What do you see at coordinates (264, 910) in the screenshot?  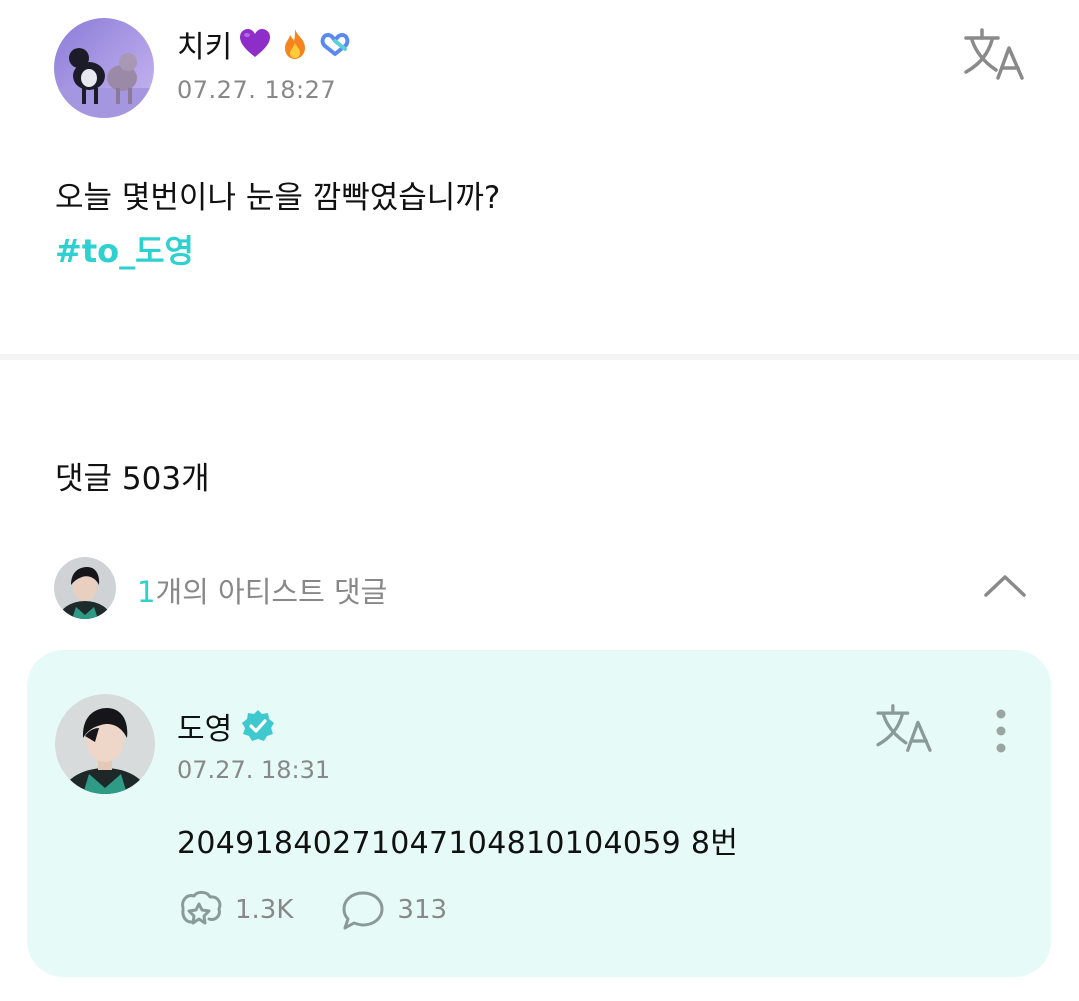 I see `like-count: 1.3K` at bounding box center [264, 910].